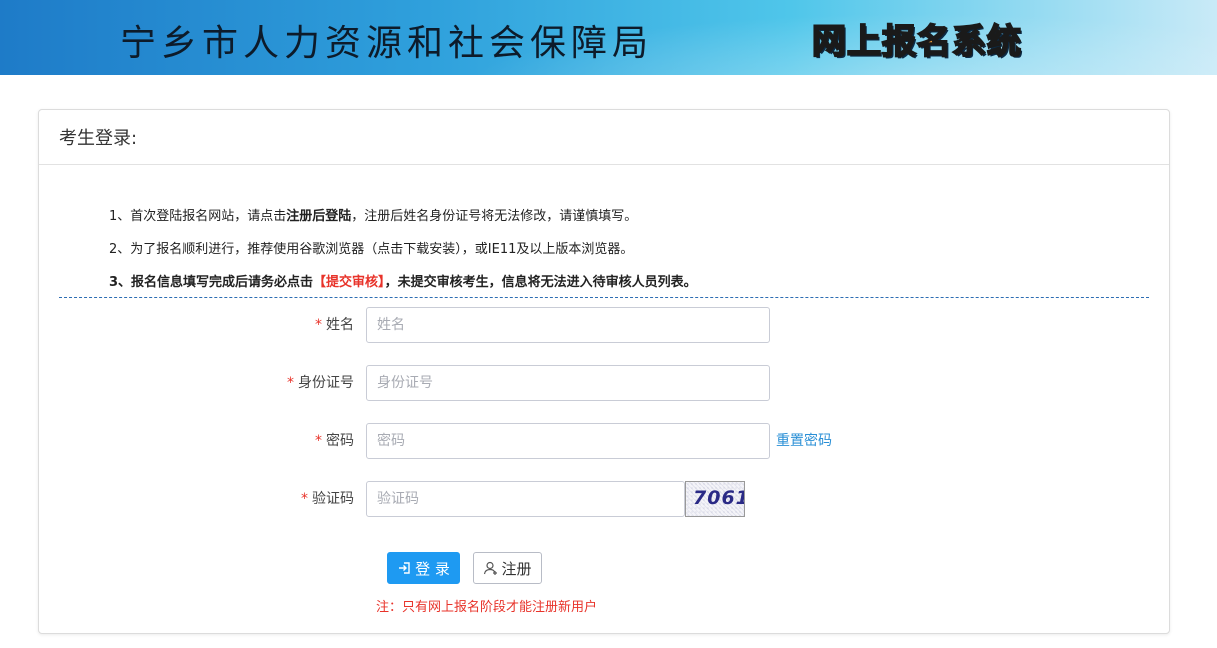 This screenshot has width=1217, height=648. I want to click on system-logo-title: 网上报名系统, so click(916, 38).